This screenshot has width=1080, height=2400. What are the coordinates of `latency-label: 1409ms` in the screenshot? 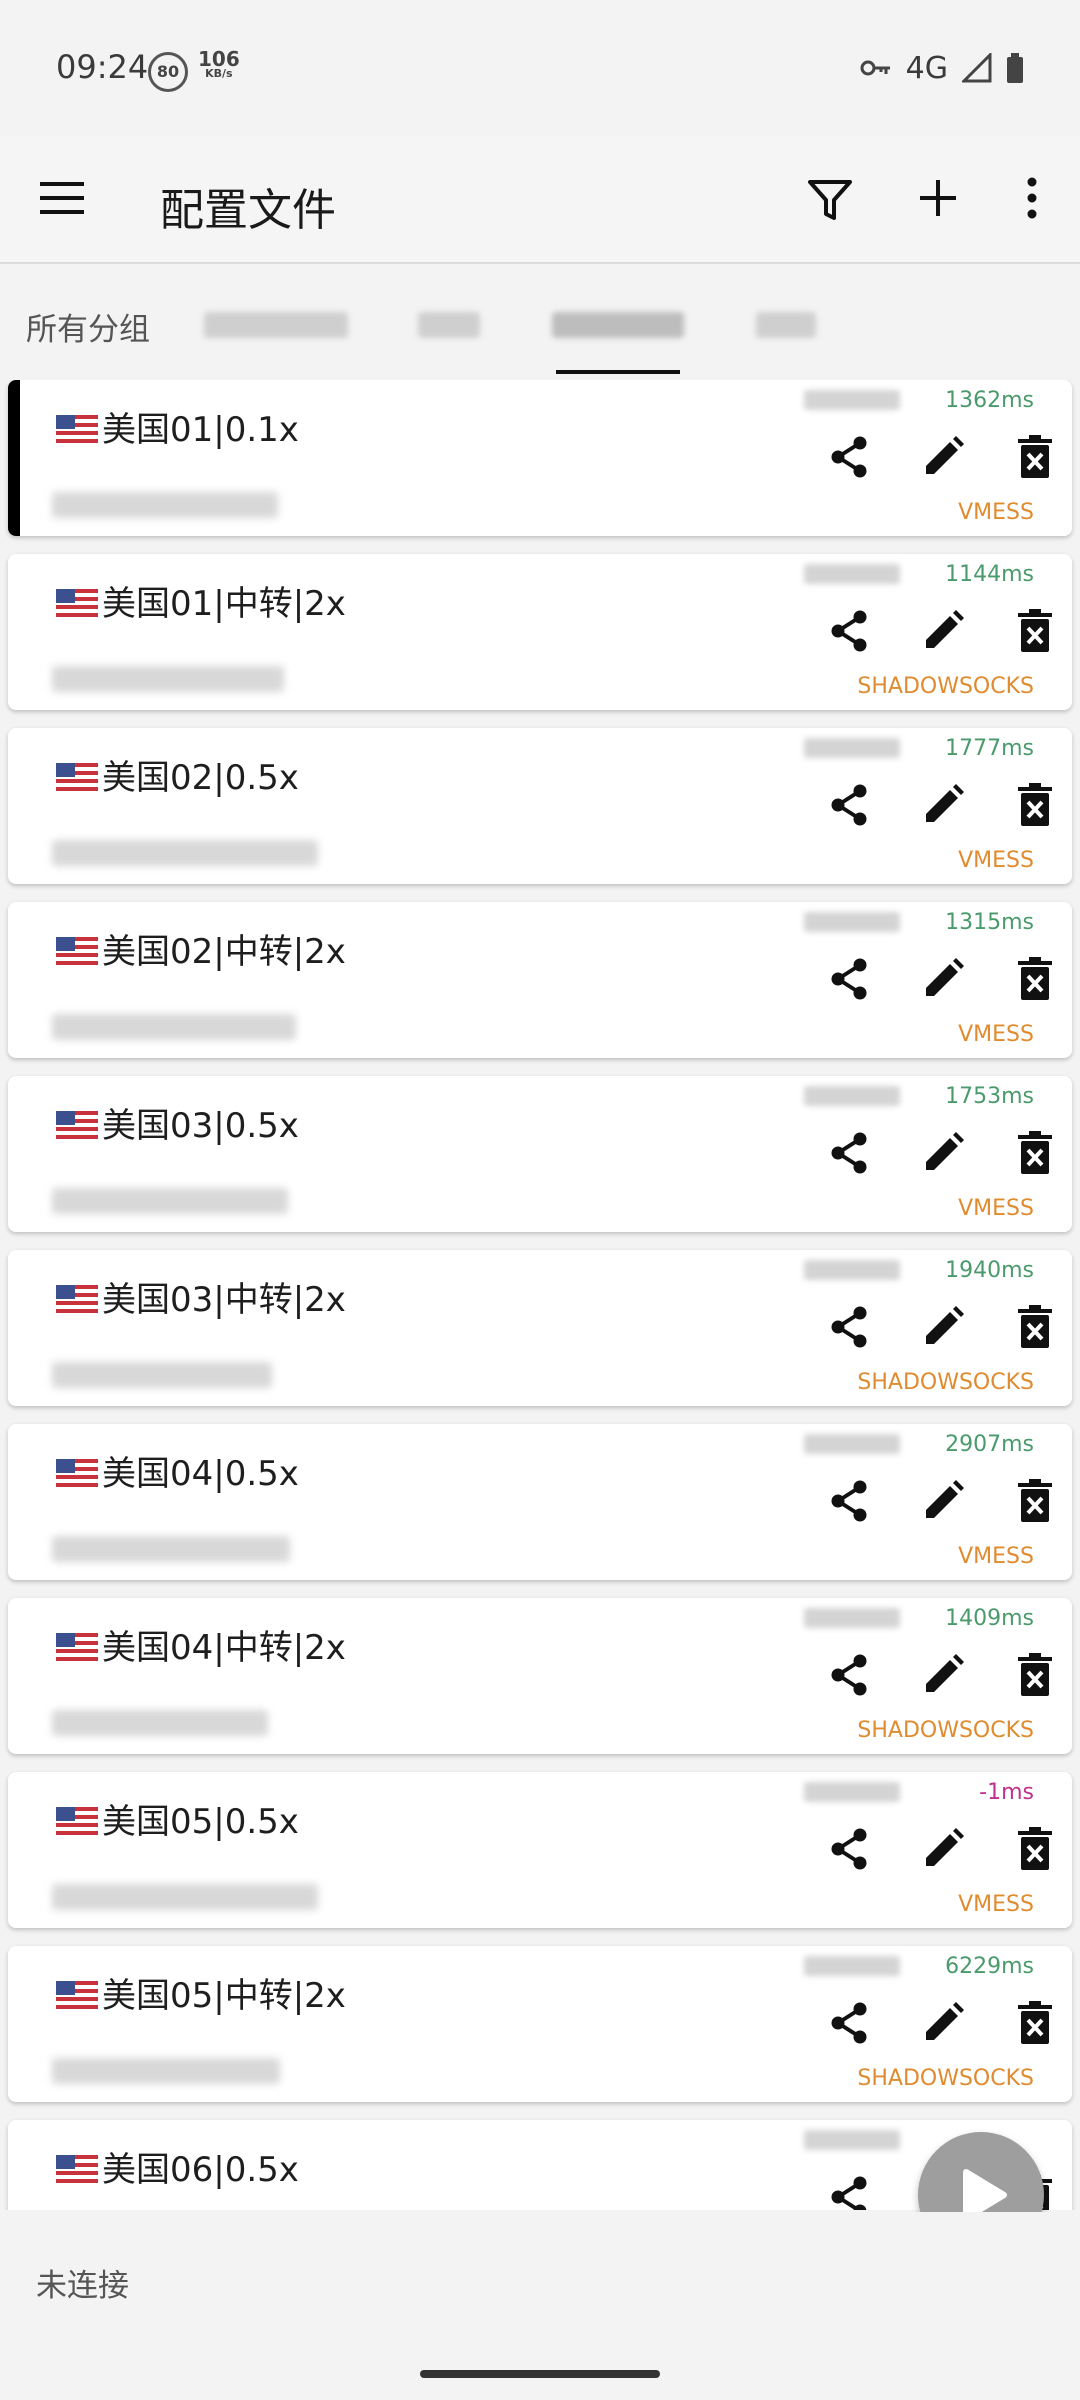 It's located at (989, 1618).